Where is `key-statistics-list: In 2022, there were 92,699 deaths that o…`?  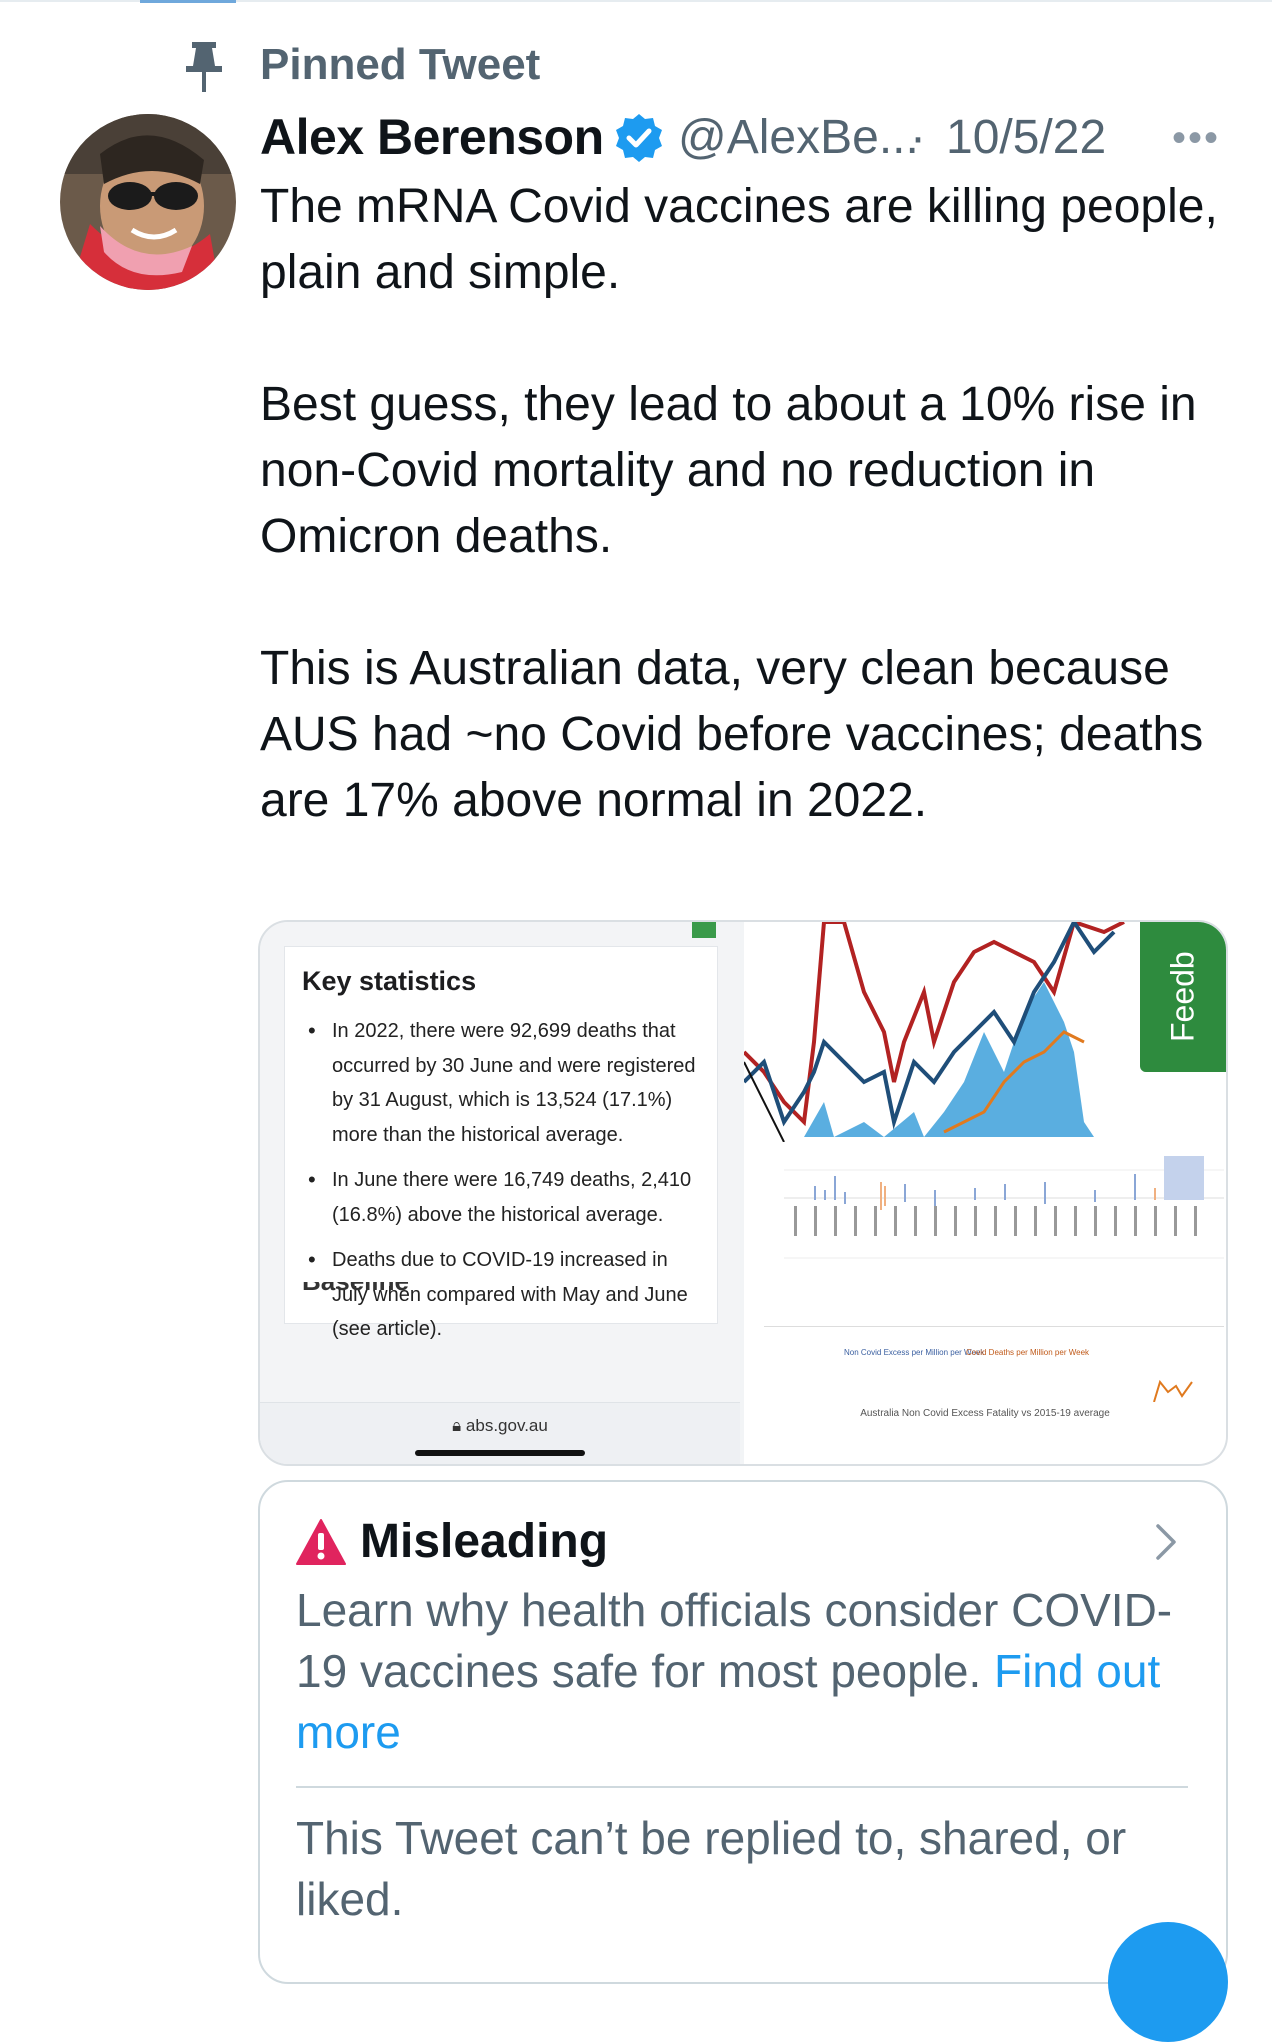 key-statistics-list: In 2022, there were 92,699 deaths that o… is located at coordinates (500, 1186).